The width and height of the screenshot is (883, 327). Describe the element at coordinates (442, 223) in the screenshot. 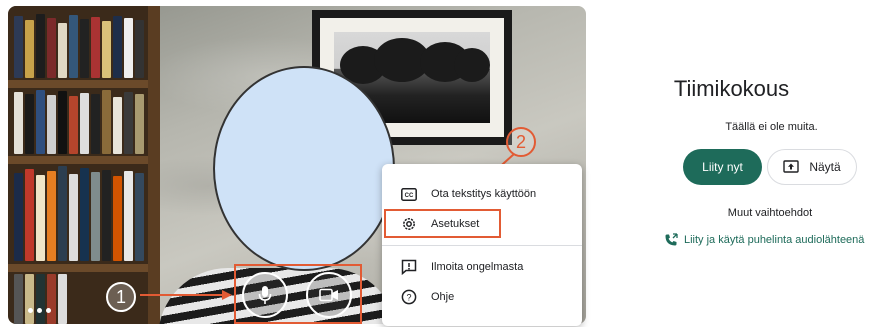

I see `annotation-settings-highlight` at that location.